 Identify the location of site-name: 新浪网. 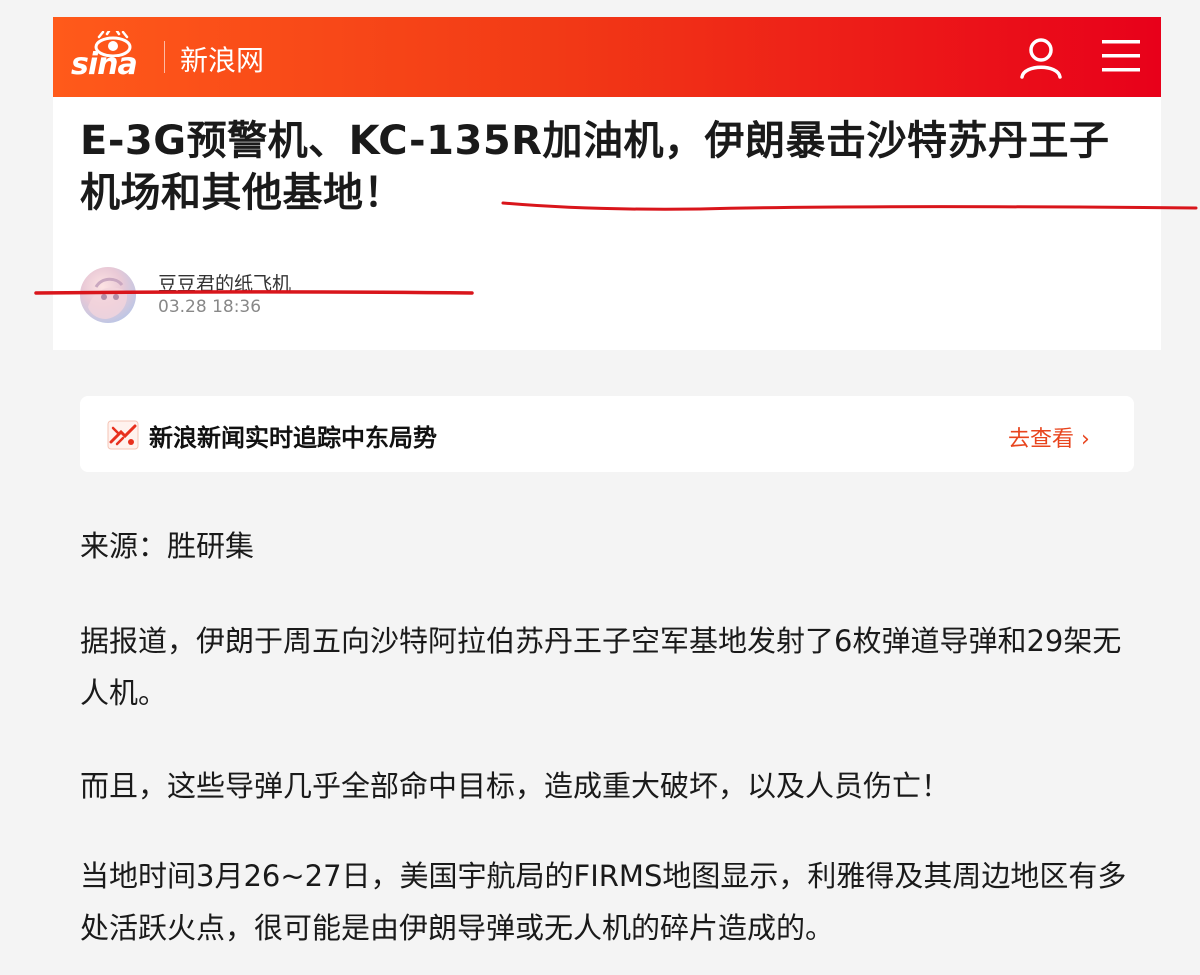
(222, 59).